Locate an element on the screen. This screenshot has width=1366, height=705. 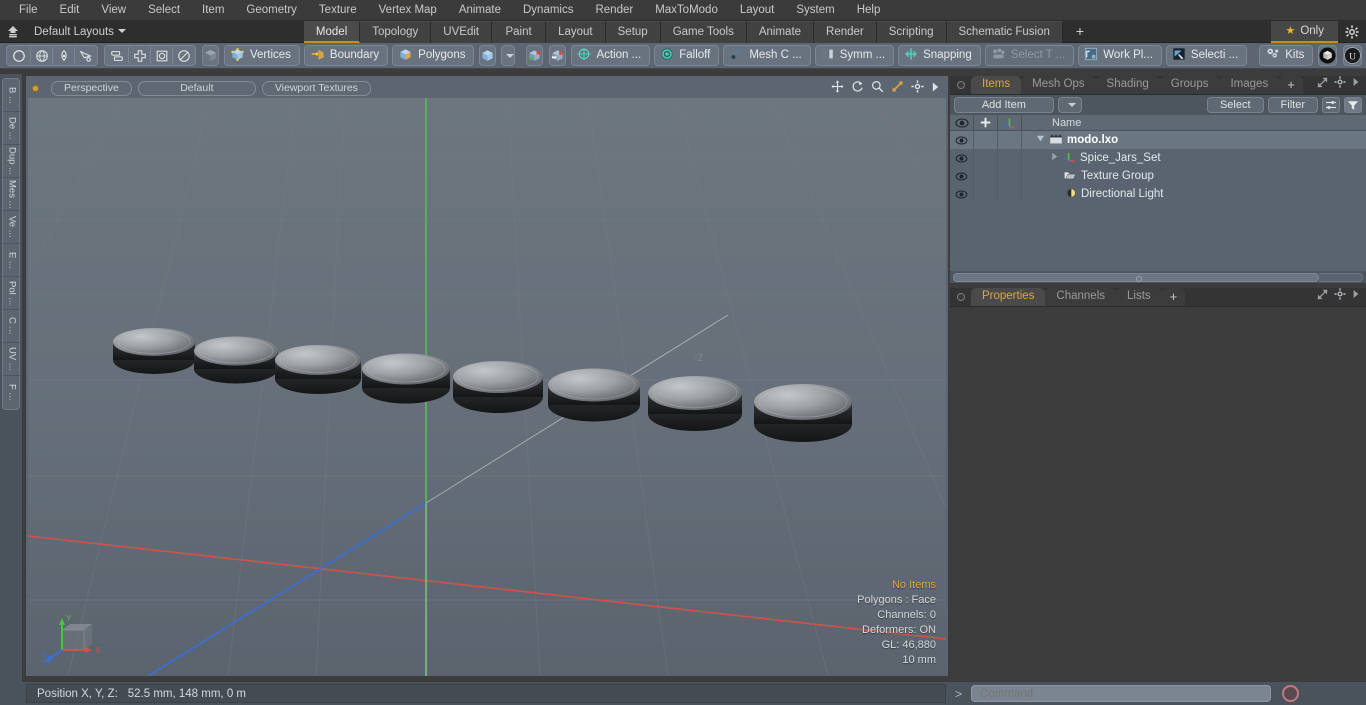
list-options-icon is located at coordinates (1331, 105).